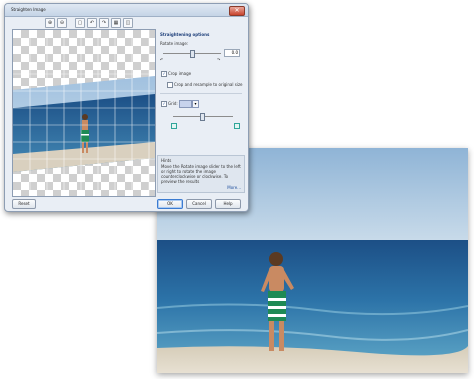  What do you see at coordinates (50, 23) in the screenshot?
I see `zoom-in-icon: ⊕` at bounding box center [50, 23].